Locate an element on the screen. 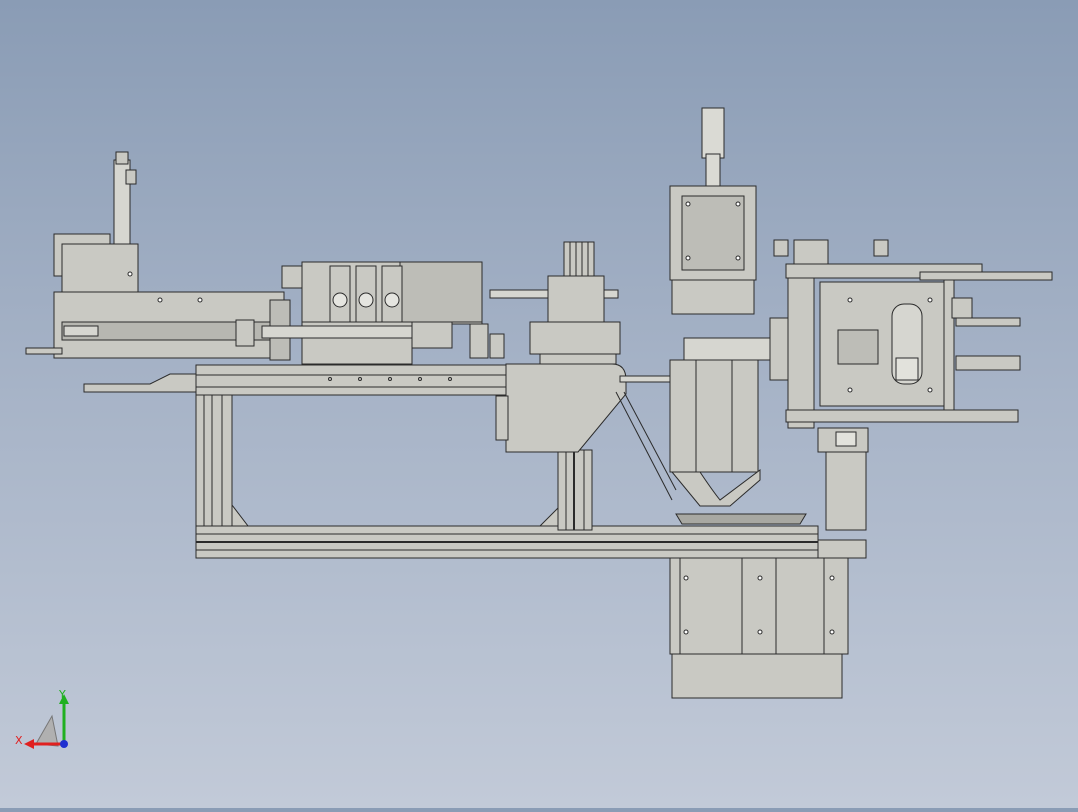 The height and width of the screenshot is (812, 1078). lower-press-block is located at coordinates (711, 442).